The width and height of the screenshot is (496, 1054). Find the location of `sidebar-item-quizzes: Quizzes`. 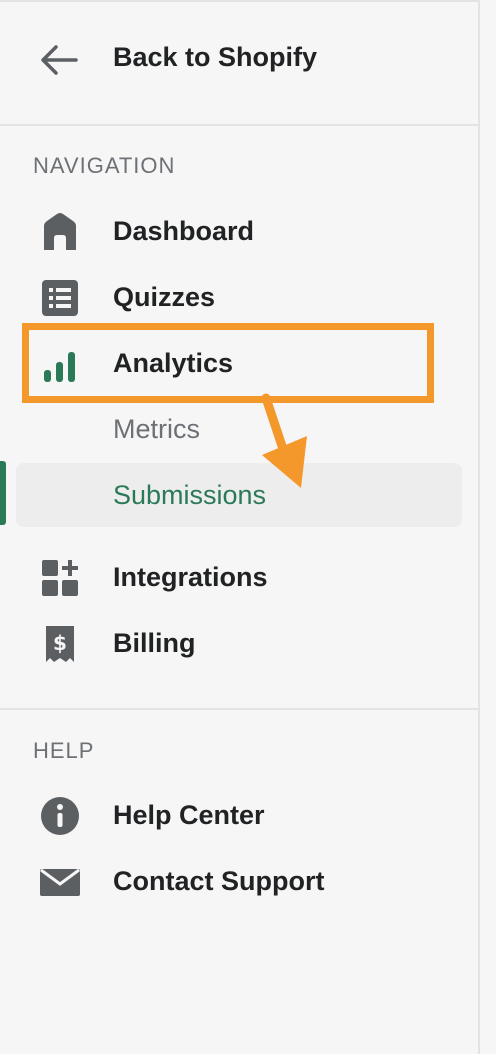

sidebar-item-quizzes: Quizzes is located at coordinates (239, 298).